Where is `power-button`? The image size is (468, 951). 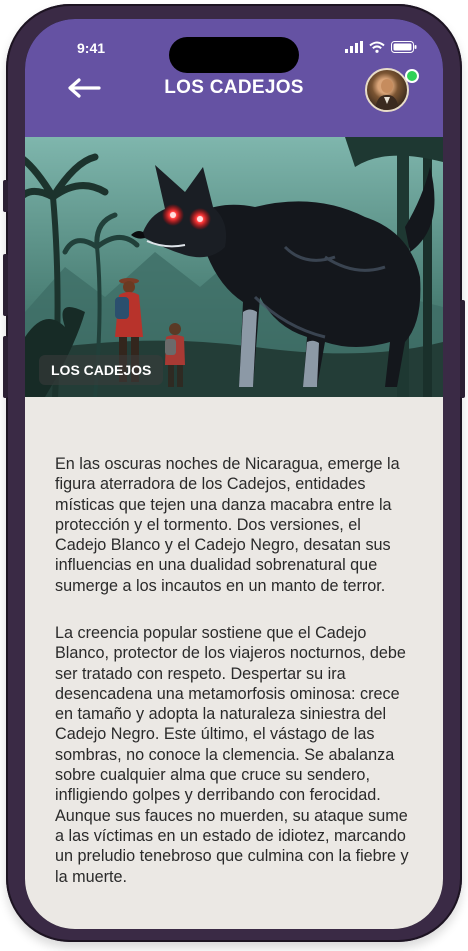 power-button is located at coordinates (462, 349).